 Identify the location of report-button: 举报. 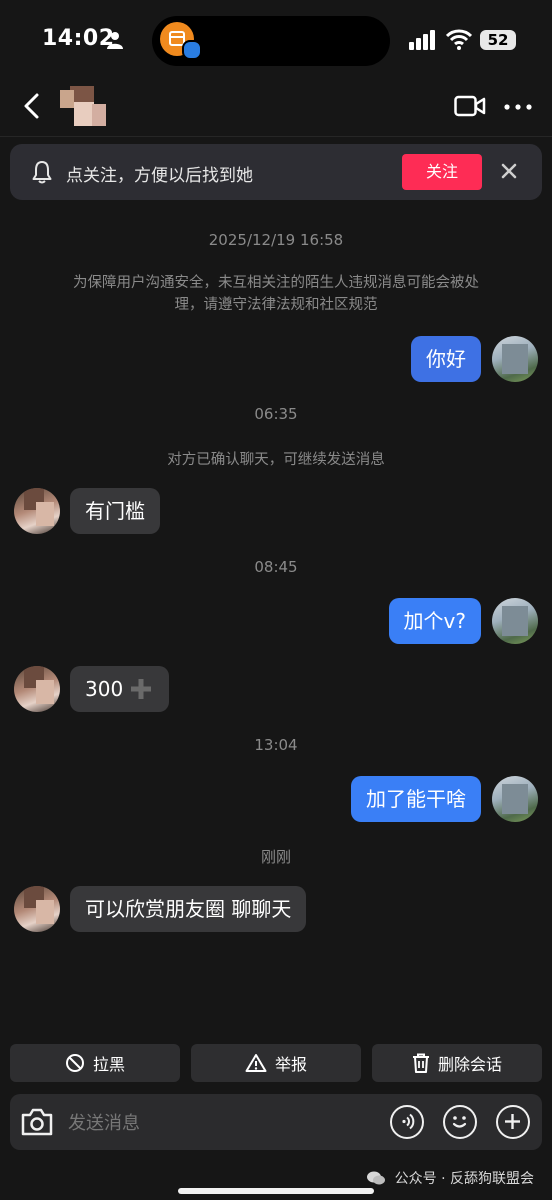
(276, 1063).